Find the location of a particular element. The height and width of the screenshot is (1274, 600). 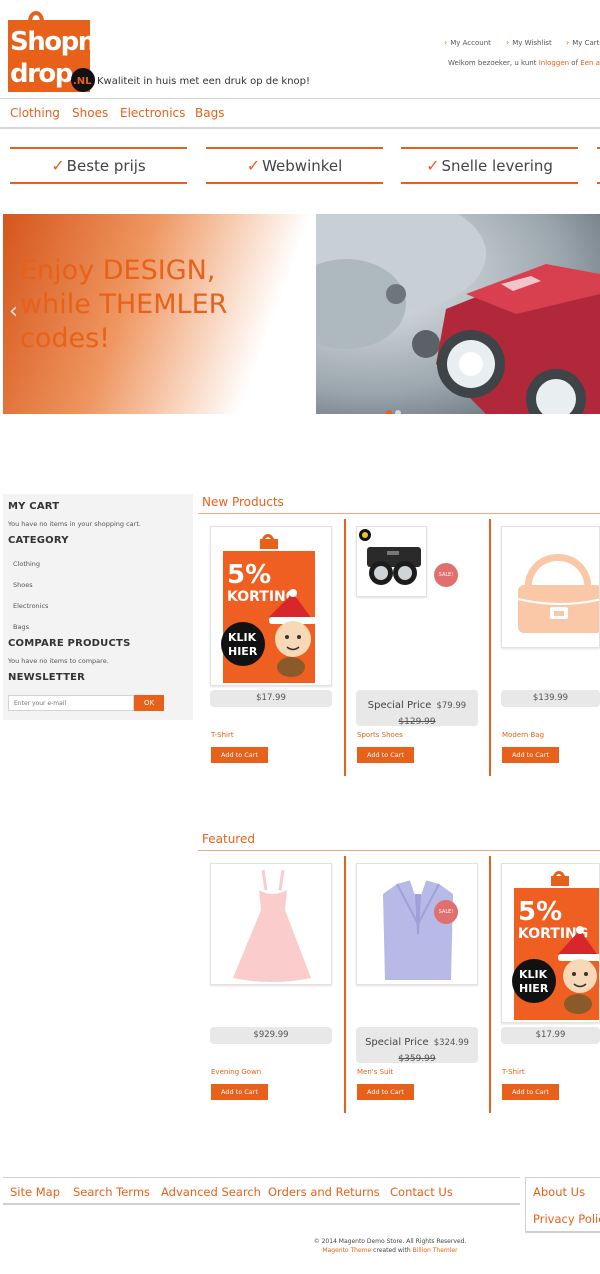

product-name-link: Men's Suit is located at coordinates (375, 1072).